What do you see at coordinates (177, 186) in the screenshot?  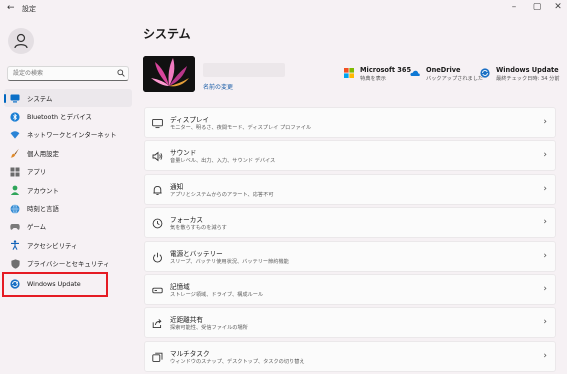 I see `card-title: 通知` at bounding box center [177, 186].